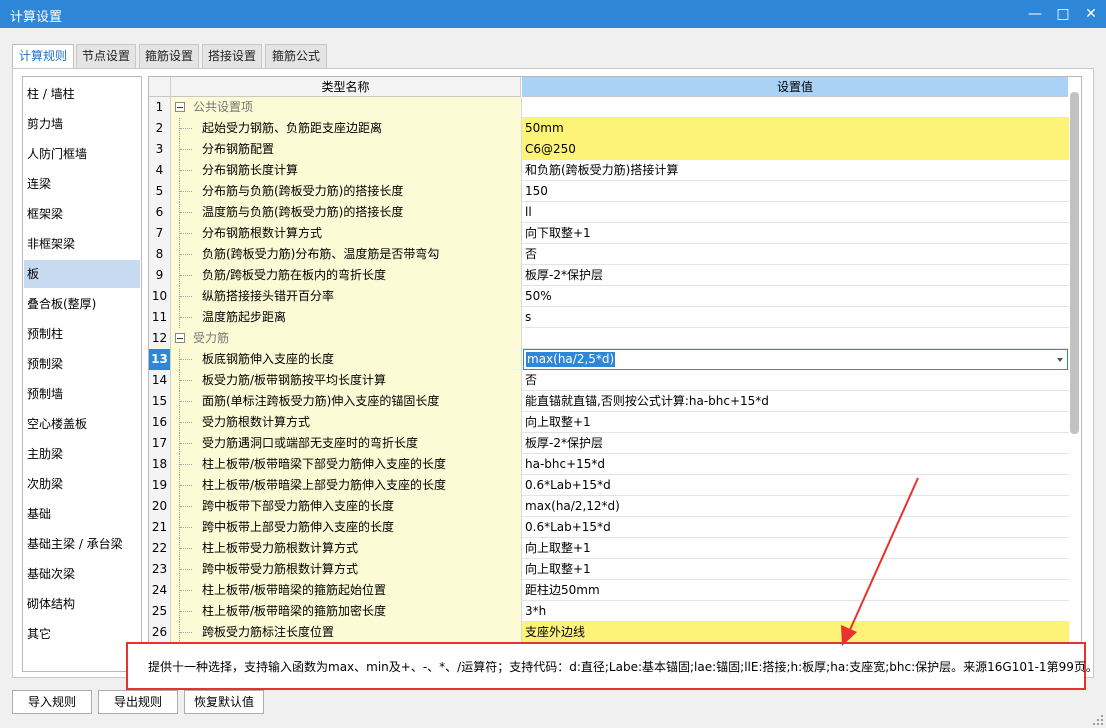 Image resolution: width=1106 pixels, height=728 pixels. What do you see at coordinates (880, 561) in the screenshot?
I see `annotation-arrow-icon` at bounding box center [880, 561].